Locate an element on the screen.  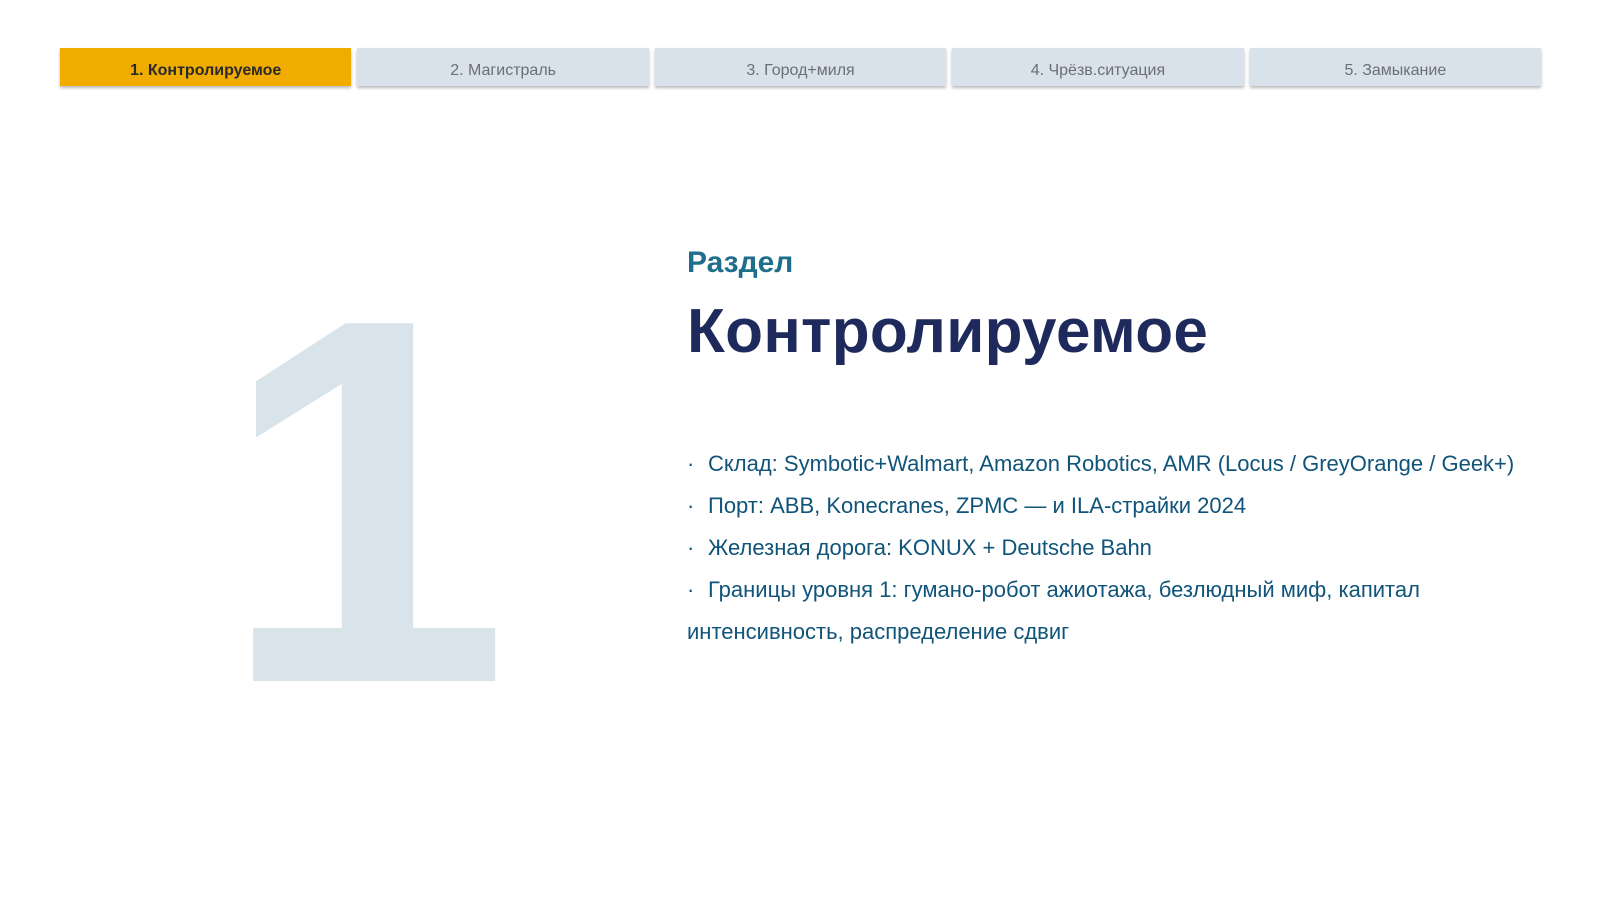
bullet-item: · Железная дорога: KONUX + Deutsche Bahn is located at coordinates (1102, 548).